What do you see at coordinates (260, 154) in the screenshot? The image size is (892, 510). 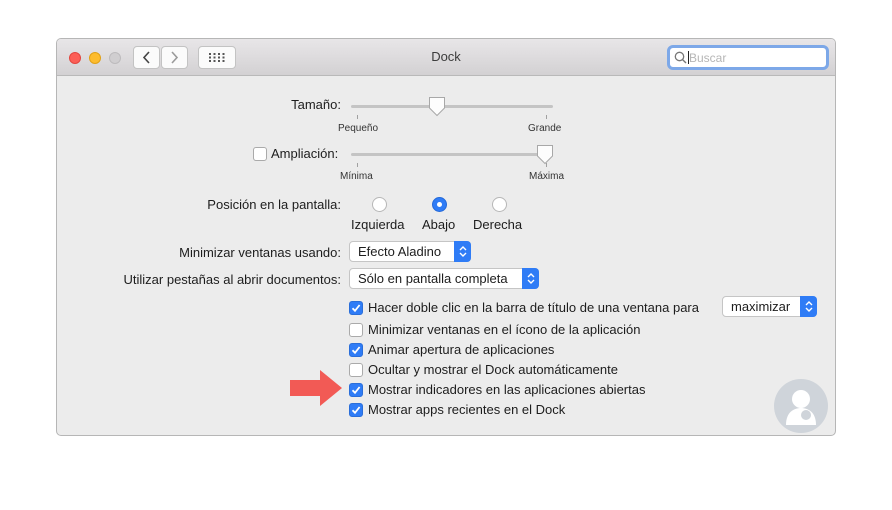 I see `magnification-checkbox` at bounding box center [260, 154].